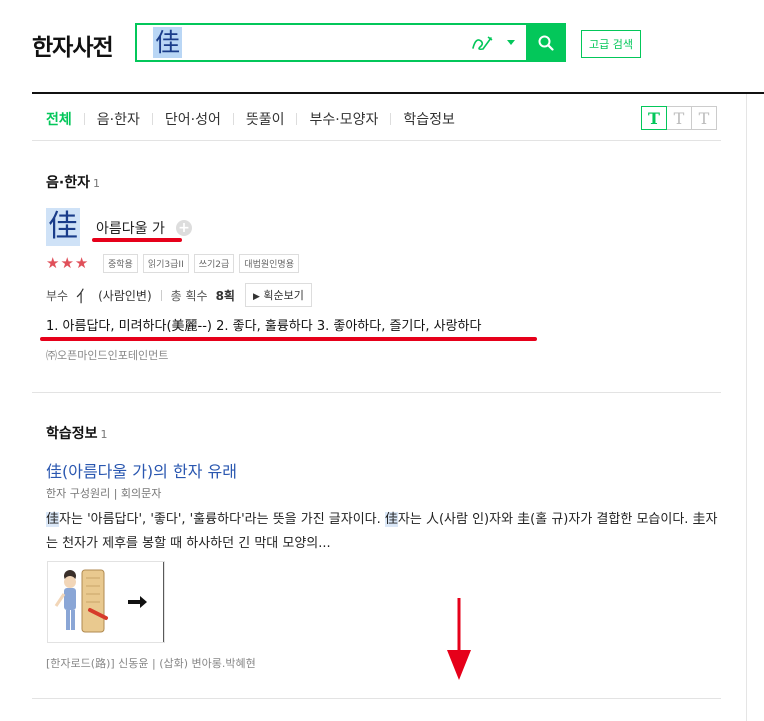  I want to click on badge-writing-level: 쓰기2급, so click(214, 263).